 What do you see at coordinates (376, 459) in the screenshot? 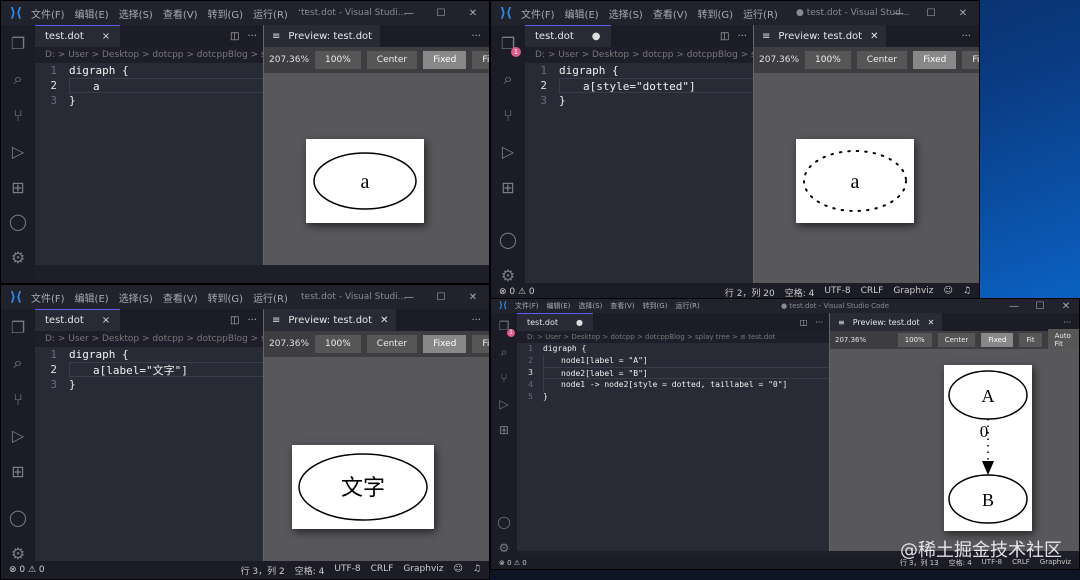
I see `preview-canvas: 文字` at bounding box center [376, 459].